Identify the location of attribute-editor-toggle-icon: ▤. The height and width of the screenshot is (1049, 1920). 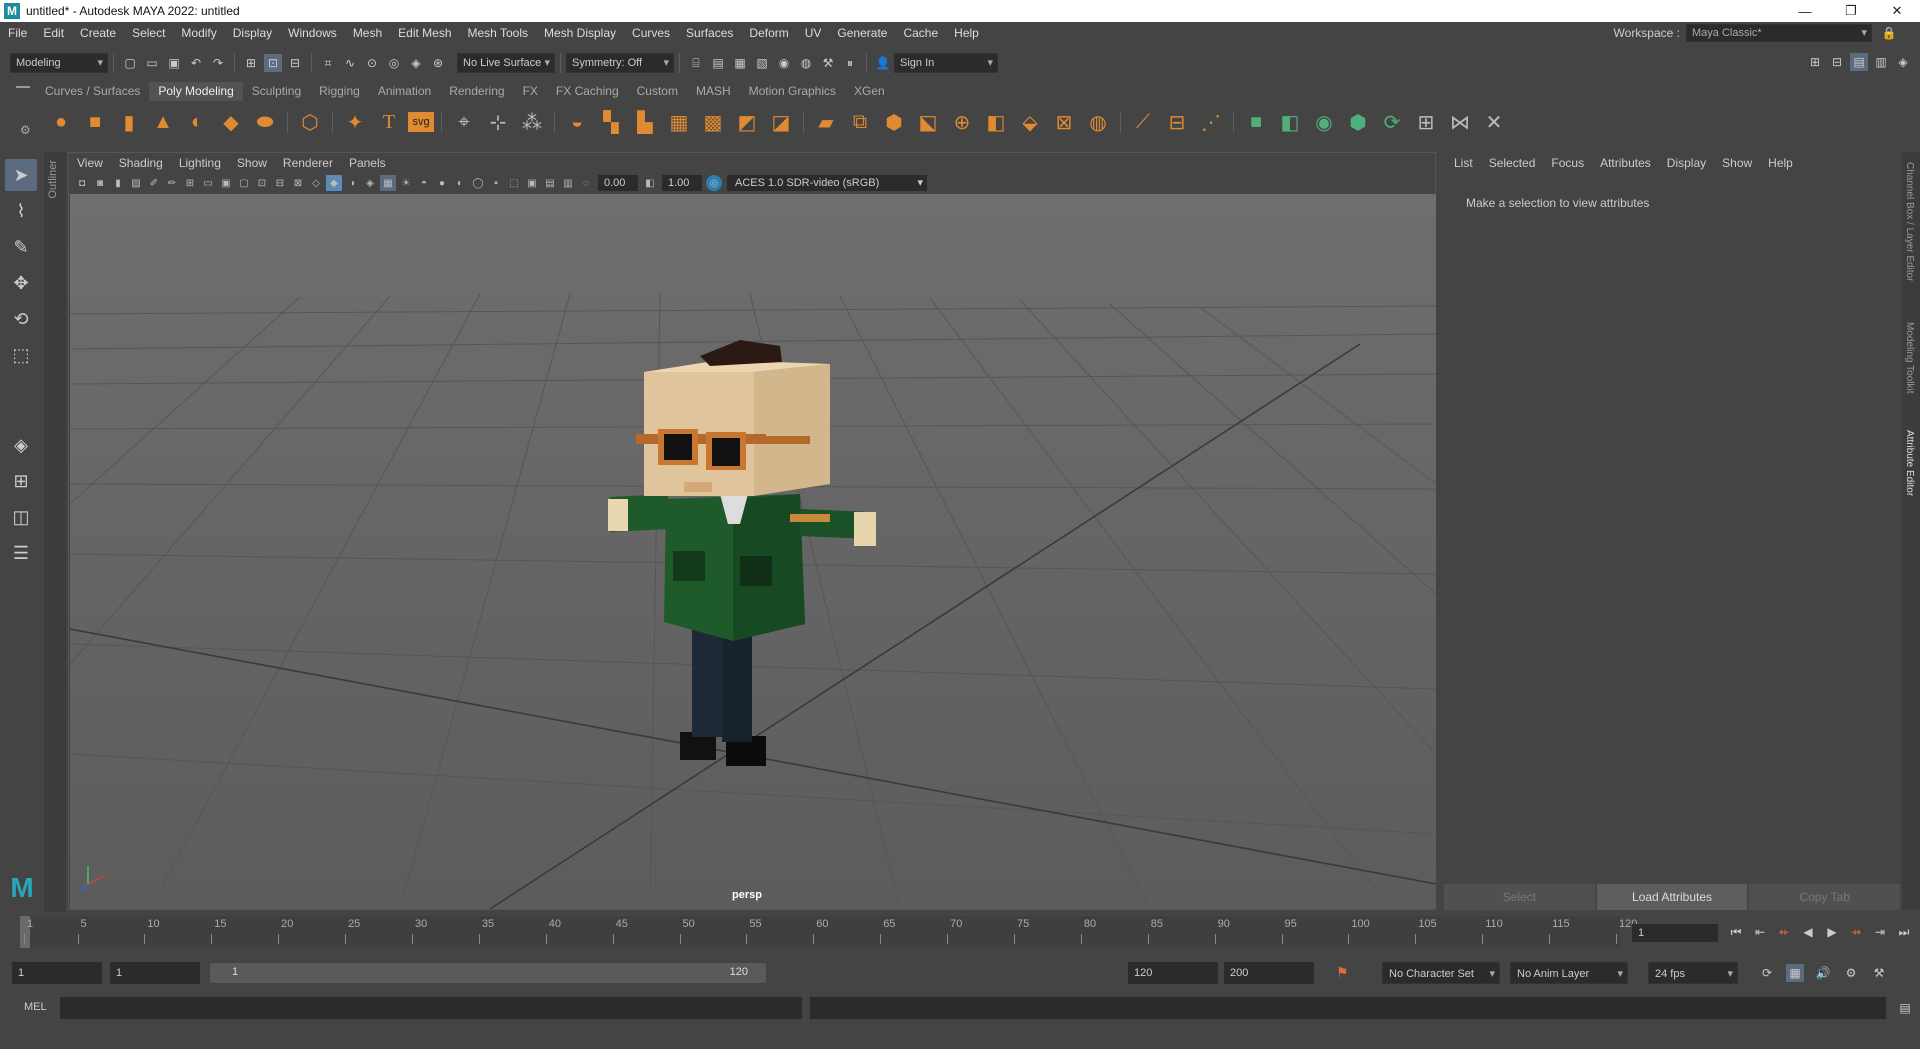
(1859, 62).